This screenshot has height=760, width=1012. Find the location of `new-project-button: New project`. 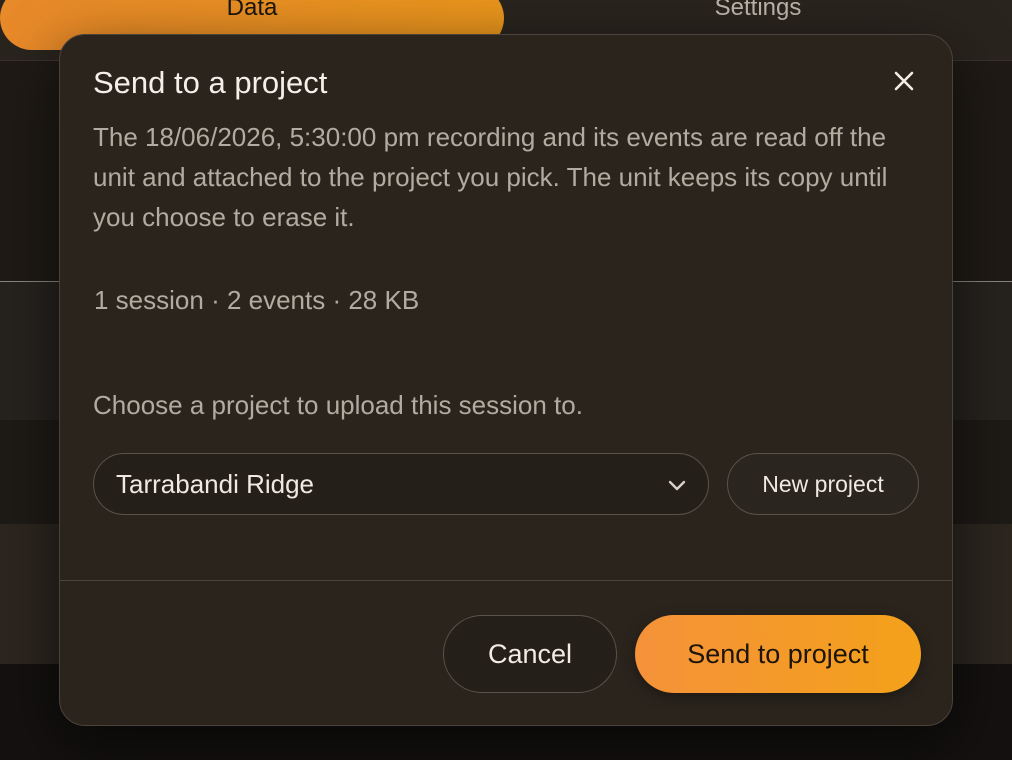

new-project-button: New project is located at coordinates (823, 484).